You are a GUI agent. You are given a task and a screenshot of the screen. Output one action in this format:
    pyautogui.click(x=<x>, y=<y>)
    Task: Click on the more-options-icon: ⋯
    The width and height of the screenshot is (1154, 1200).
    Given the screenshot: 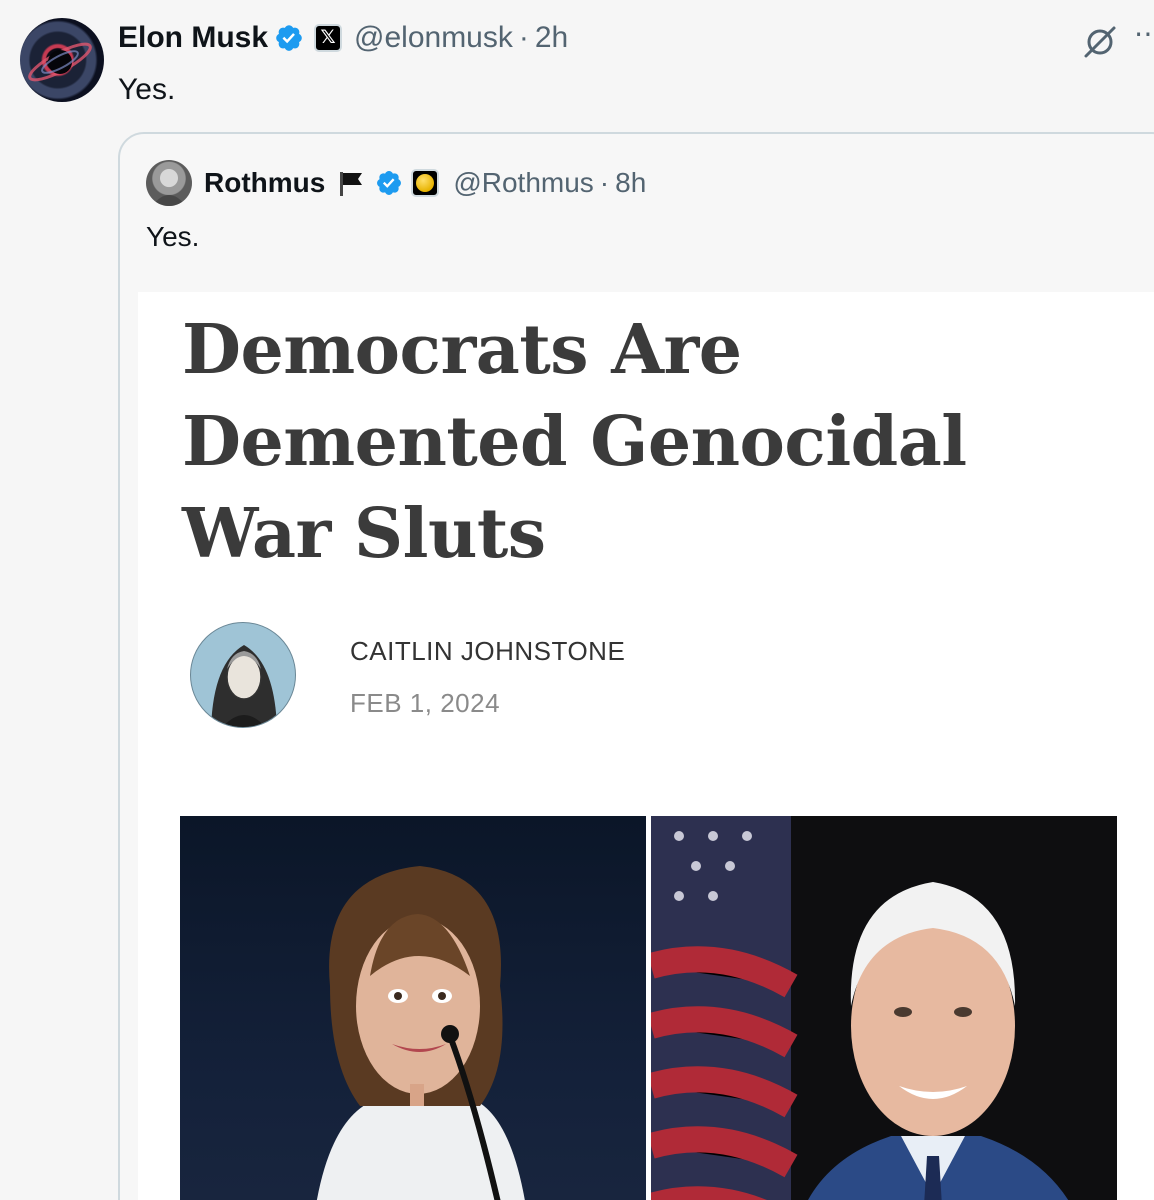 What is the action you would take?
    pyautogui.click(x=1144, y=39)
    